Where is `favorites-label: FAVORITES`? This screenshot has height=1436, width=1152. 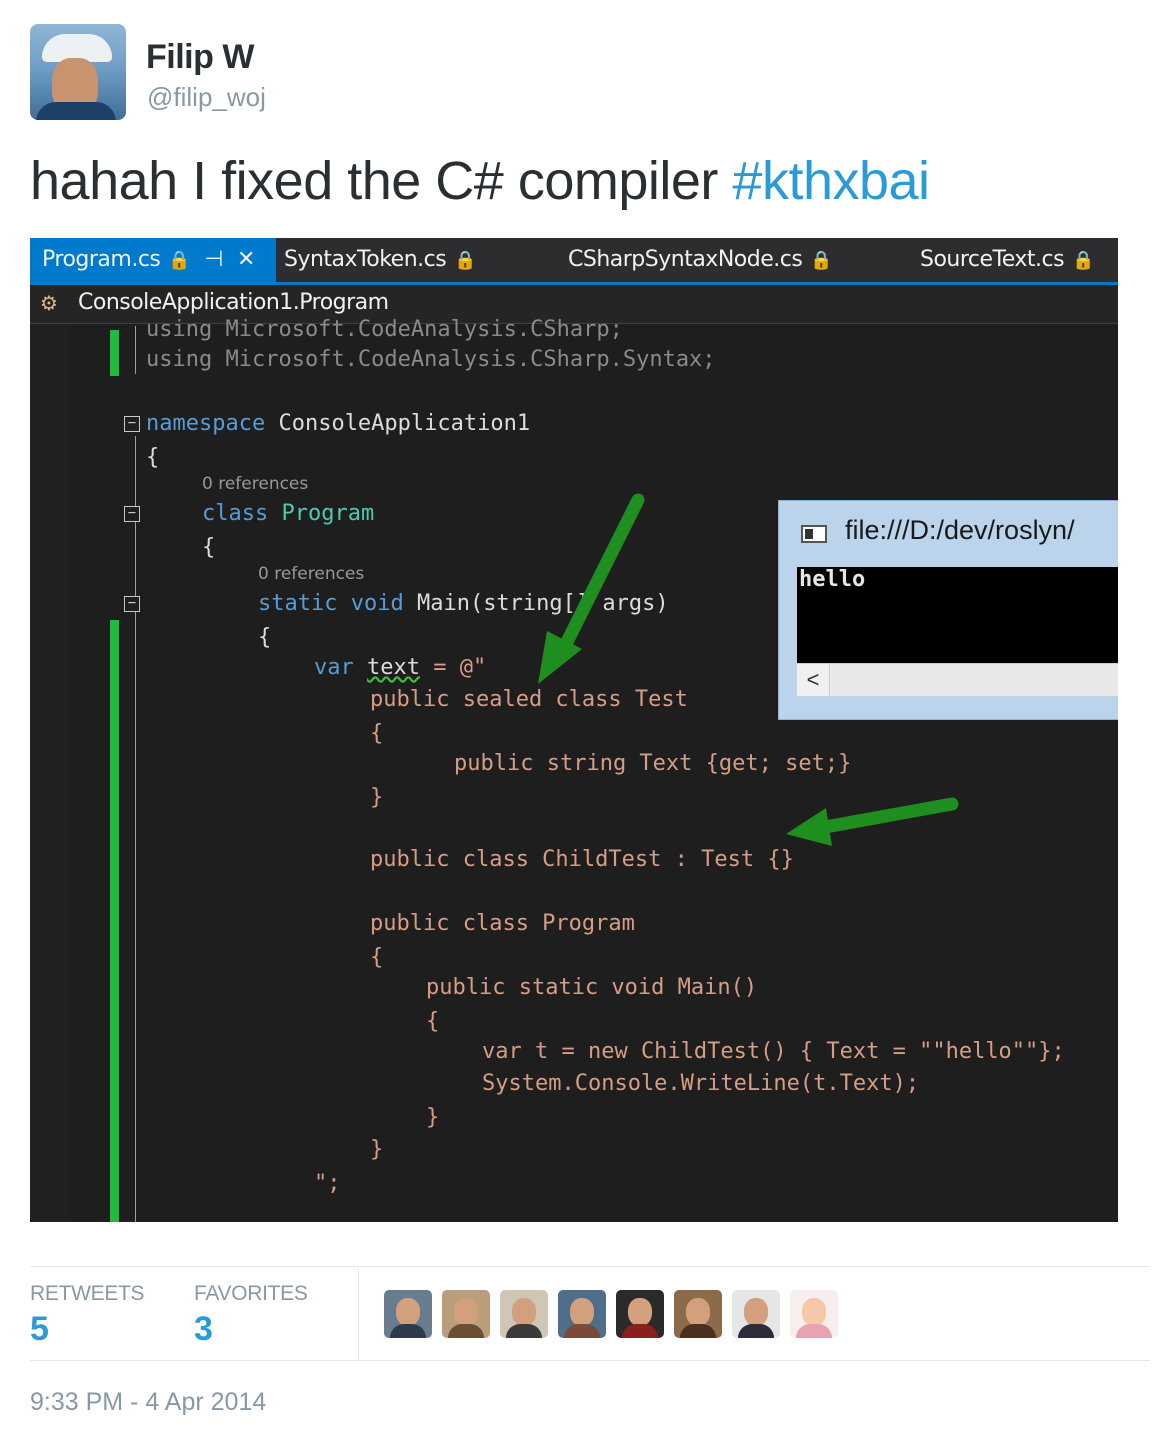
favorites-label: FAVORITES is located at coordinates (251, 1293).